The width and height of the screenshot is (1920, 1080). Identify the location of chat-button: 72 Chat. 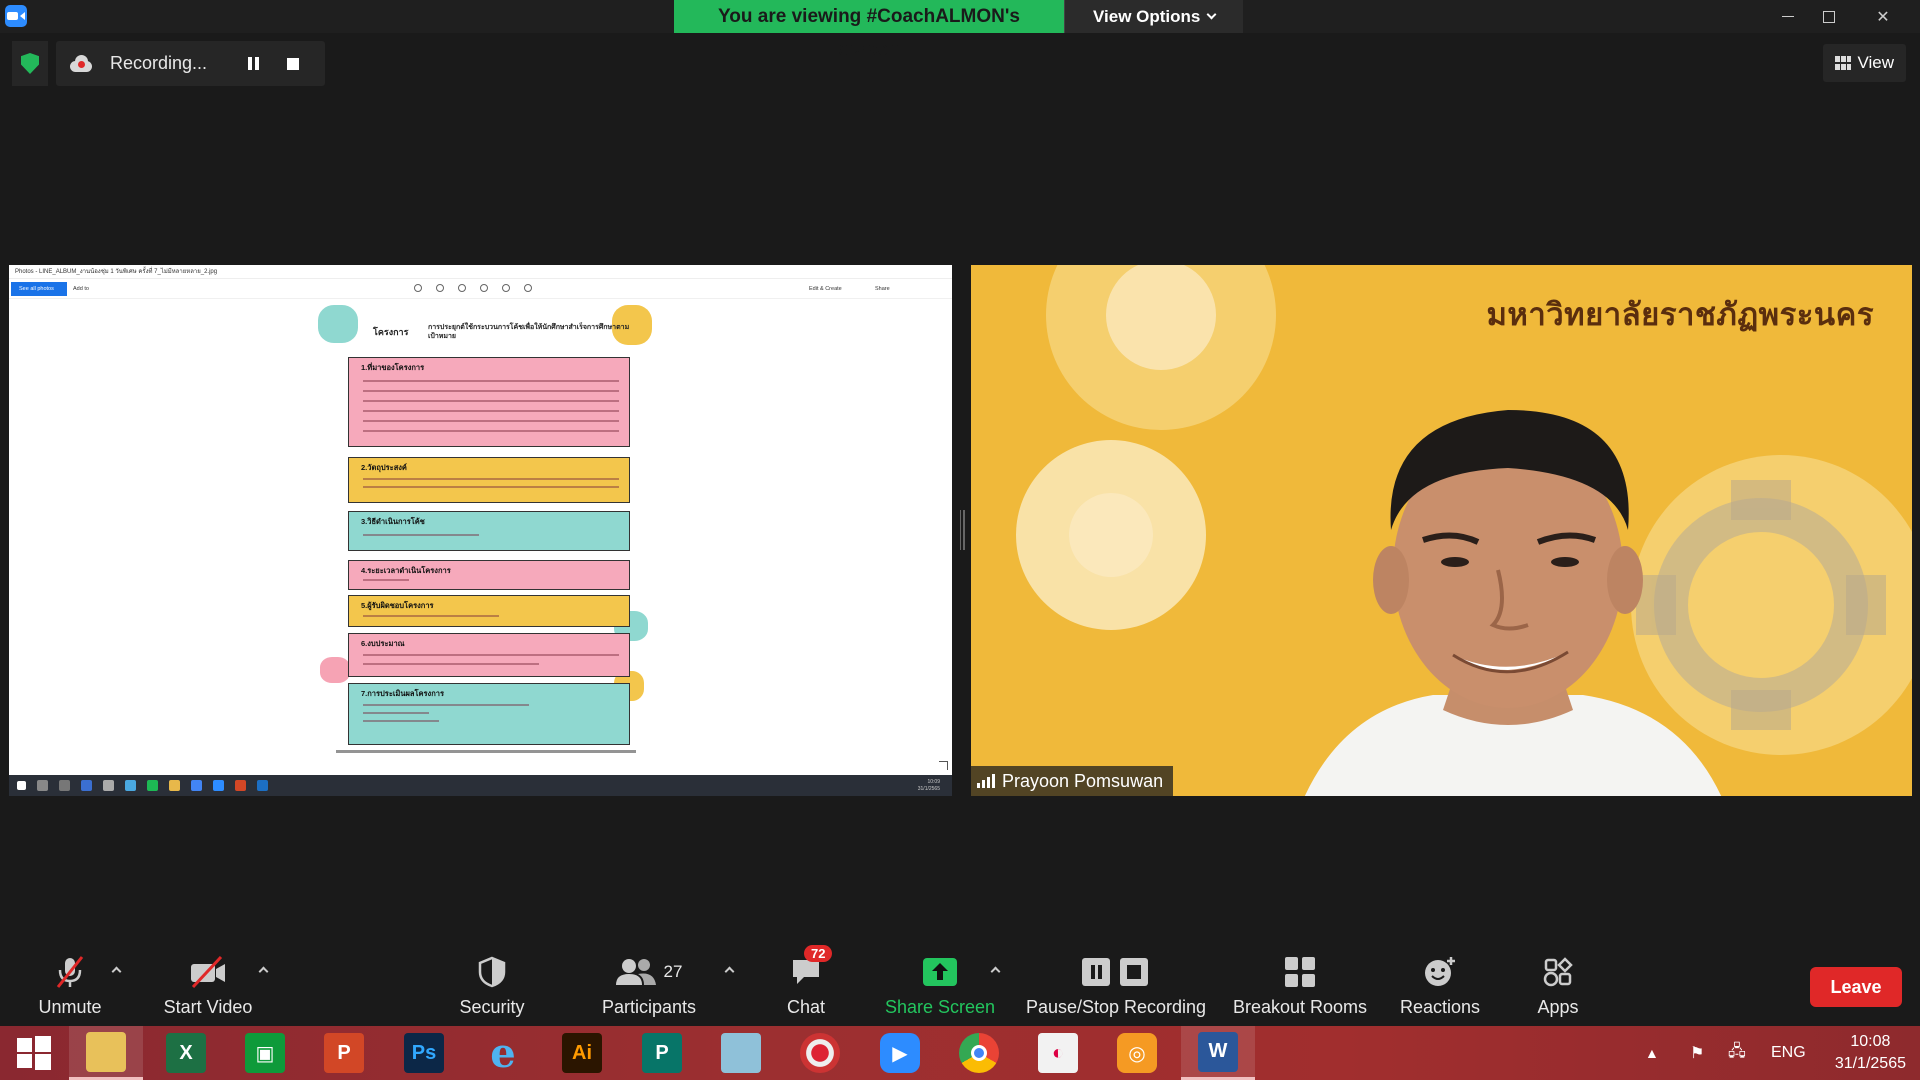
(806, 983).